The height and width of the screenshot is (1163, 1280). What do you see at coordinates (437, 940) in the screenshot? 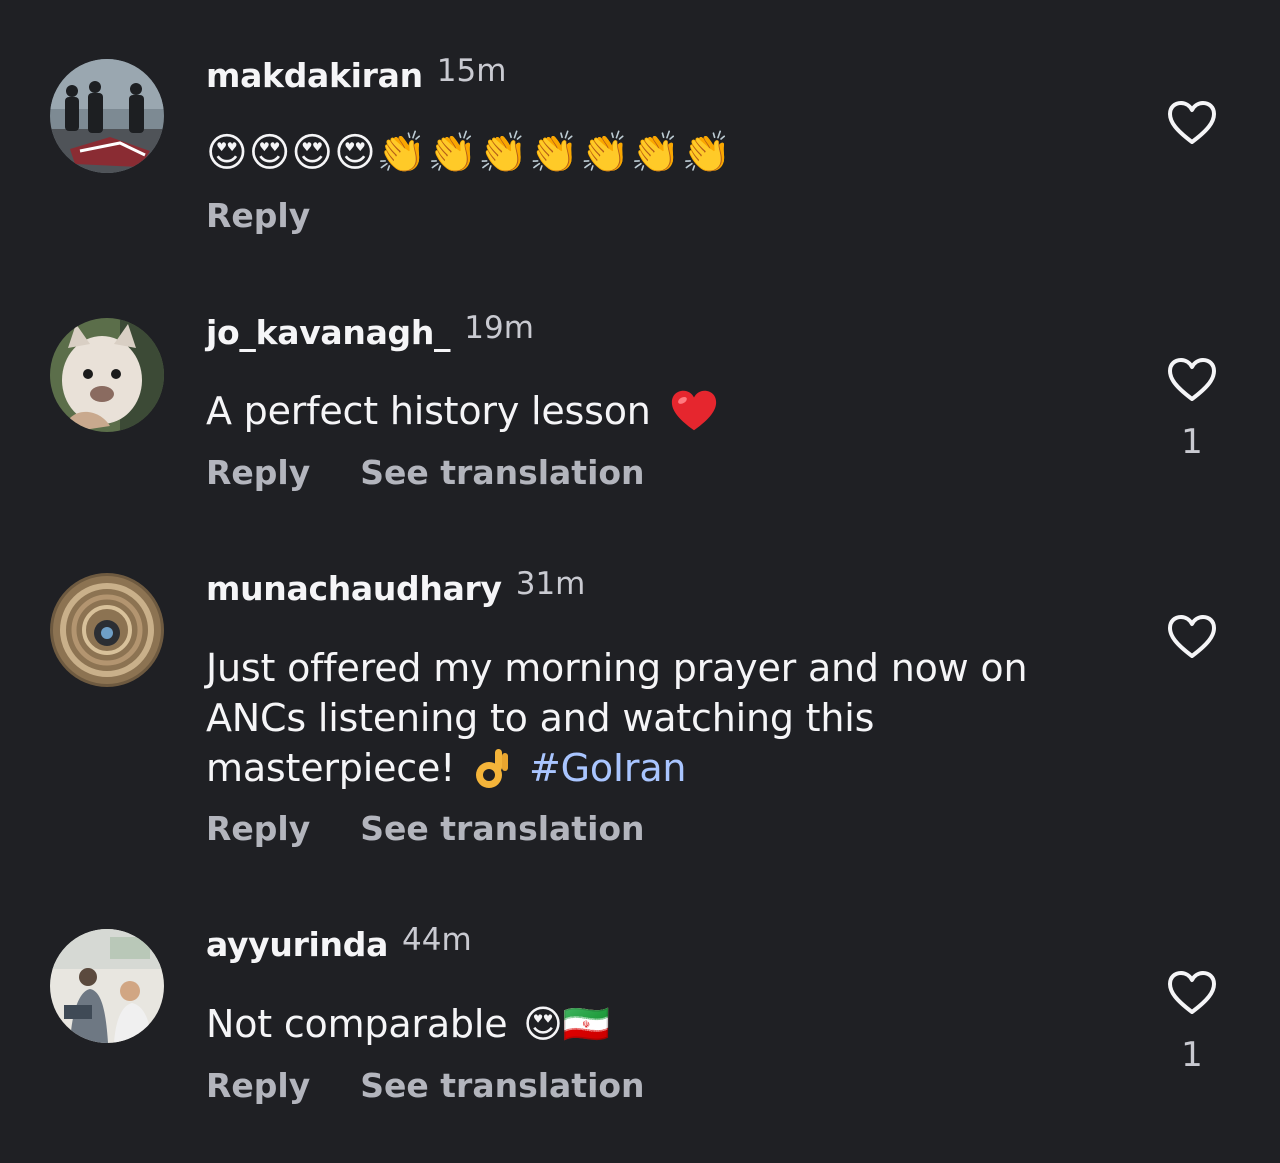
I see `timestamp: 44m` at bounding box center [437, 940].